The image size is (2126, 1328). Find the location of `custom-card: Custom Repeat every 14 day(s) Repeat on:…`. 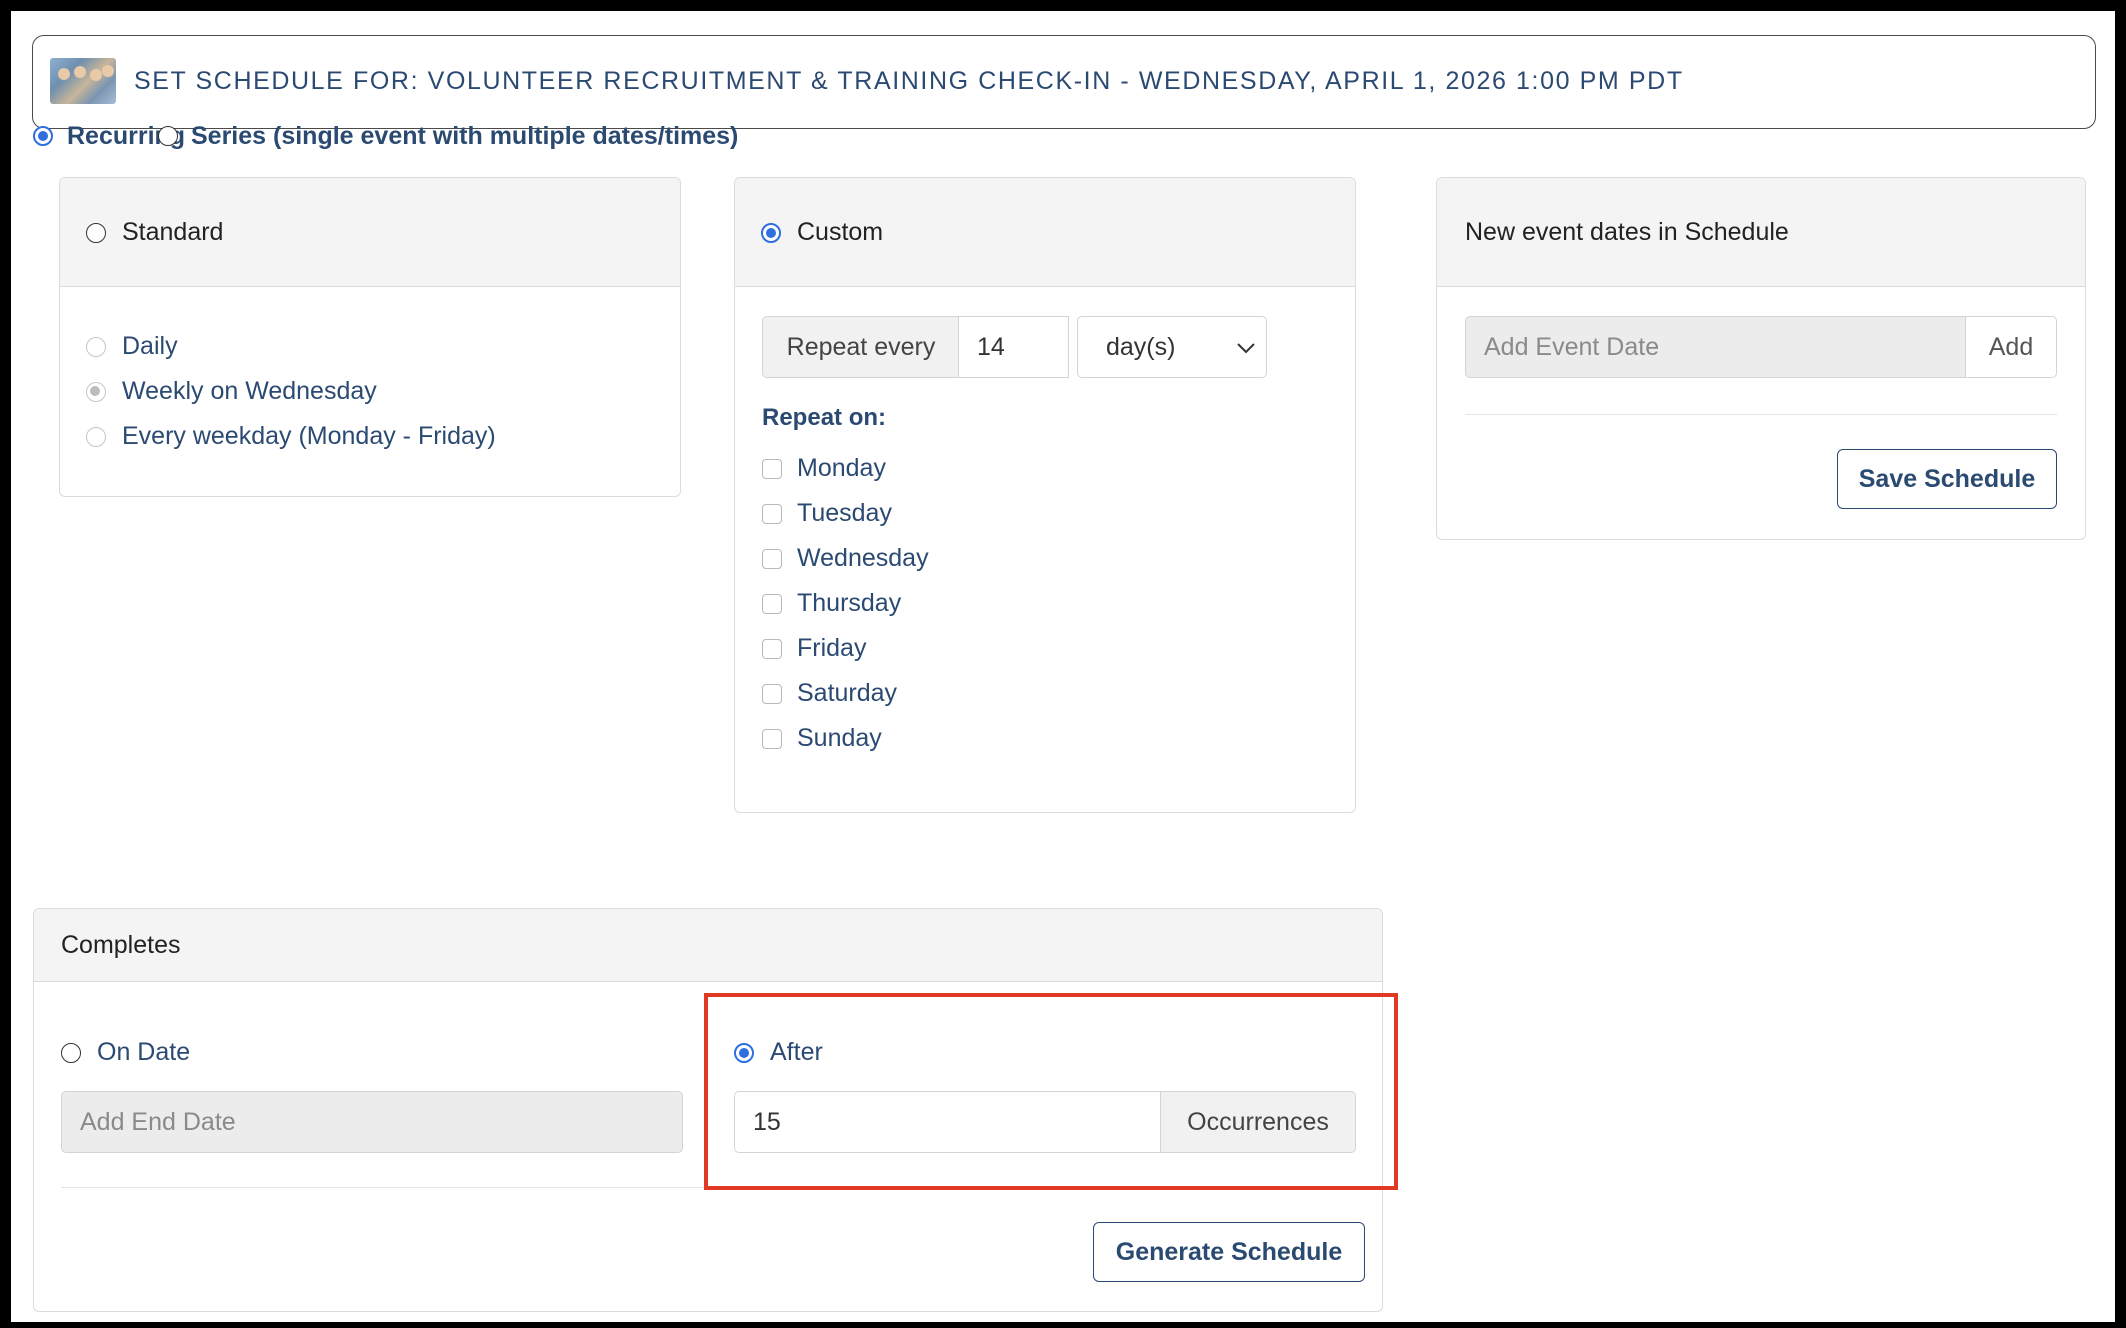

custom-card: Custom Repeat every 14 day(s) Repeat on:… is located at coordinates (1045, 495).